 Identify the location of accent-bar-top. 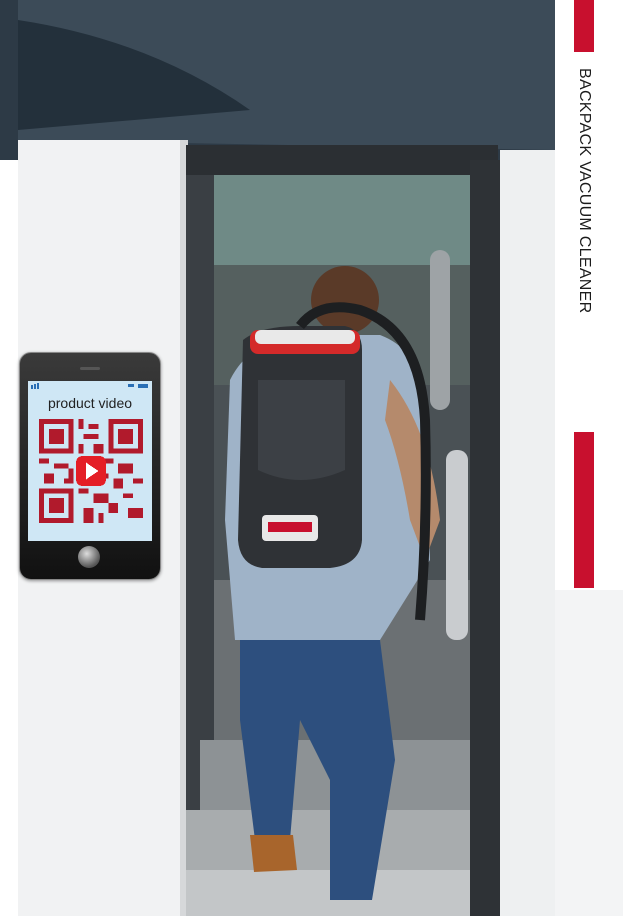
(584, 26).